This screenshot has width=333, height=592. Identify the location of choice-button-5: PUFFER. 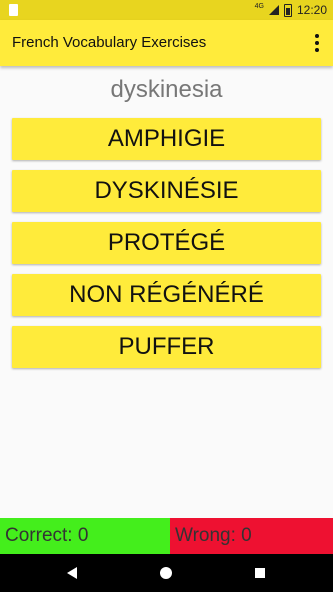
(166, 347).